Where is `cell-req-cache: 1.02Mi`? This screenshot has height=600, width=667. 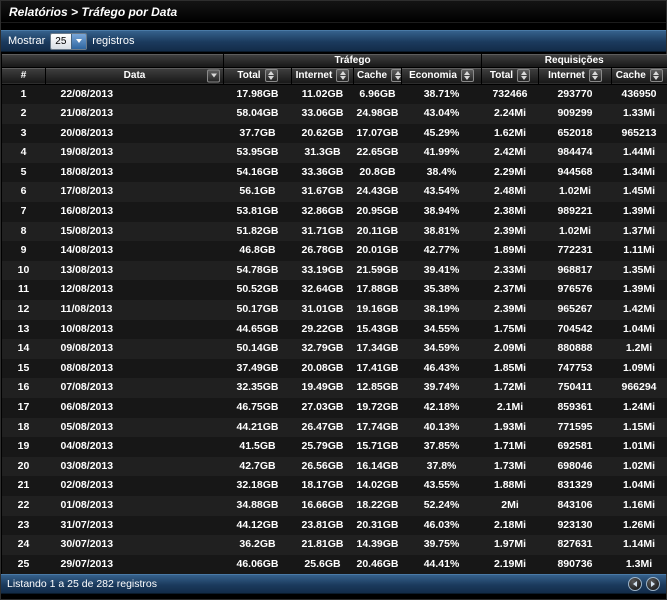 cell-req-cache: 1.02Mi is located at coordinates (639, 465).